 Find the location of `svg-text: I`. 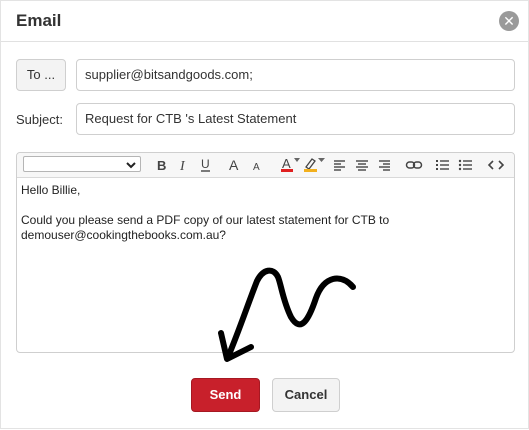

svg-text: I is located at coordinates (182, 166).